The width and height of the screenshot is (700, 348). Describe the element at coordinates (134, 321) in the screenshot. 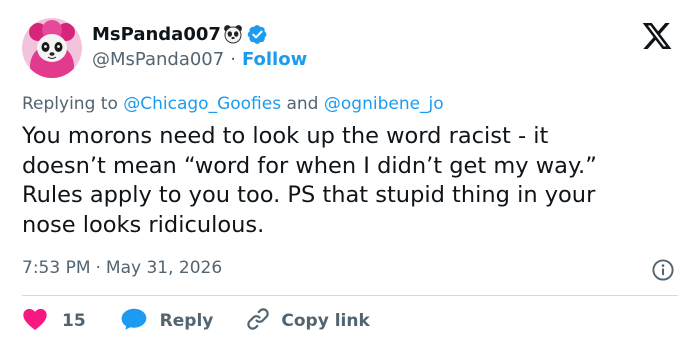

I see `reply-bubble-icon` at that location.